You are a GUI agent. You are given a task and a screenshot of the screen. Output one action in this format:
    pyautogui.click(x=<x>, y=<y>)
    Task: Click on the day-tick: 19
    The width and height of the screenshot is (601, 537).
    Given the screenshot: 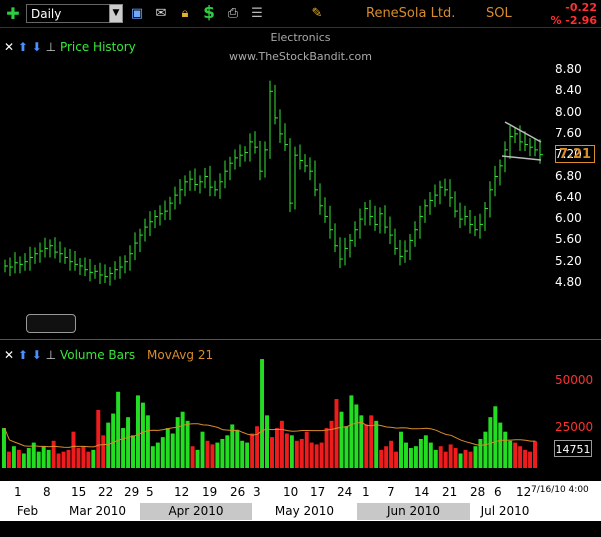 What is the action you would take?
    pyautogui.click(x=210, y=492)
    